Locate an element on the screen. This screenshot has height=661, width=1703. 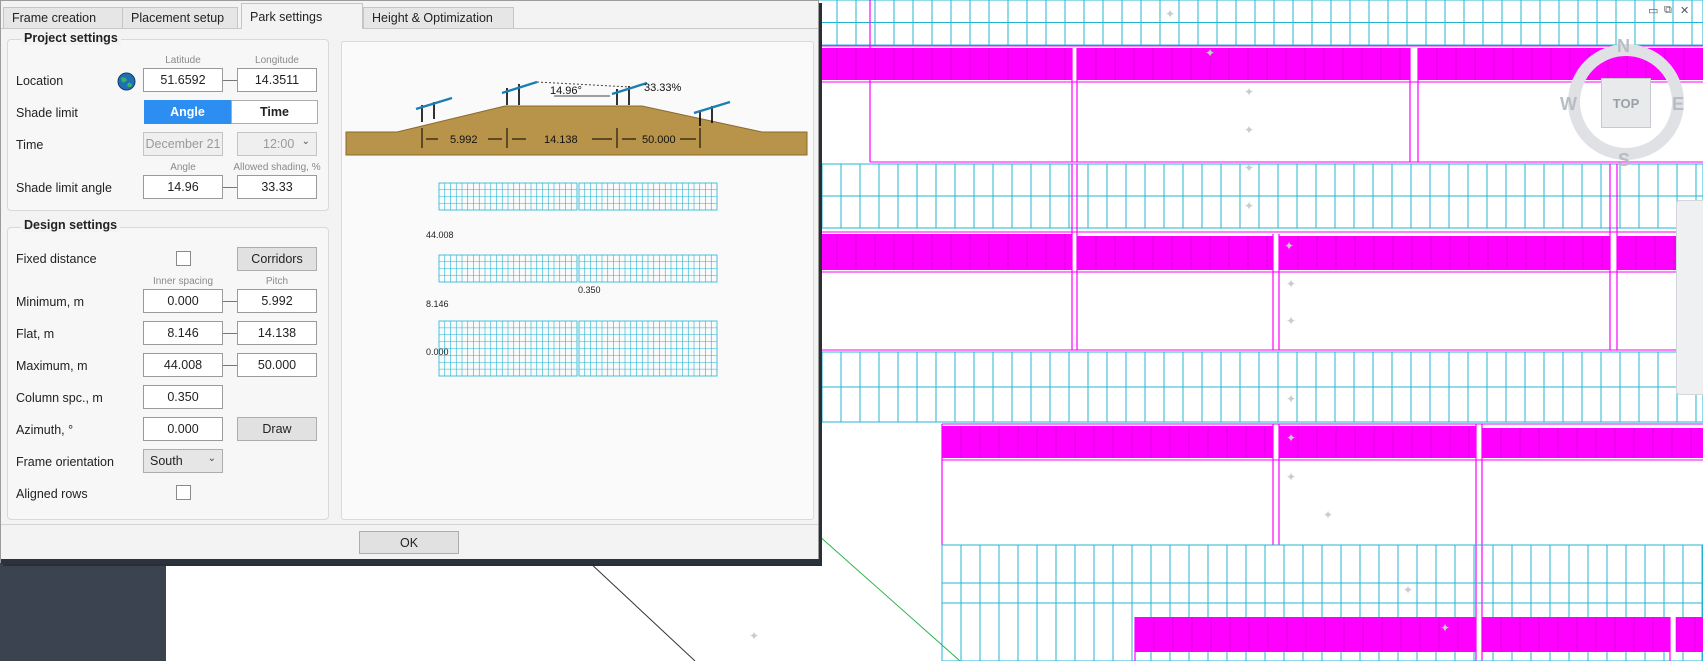
aligned-rows-label: Aligned rows is located at coordinates (52, 494).